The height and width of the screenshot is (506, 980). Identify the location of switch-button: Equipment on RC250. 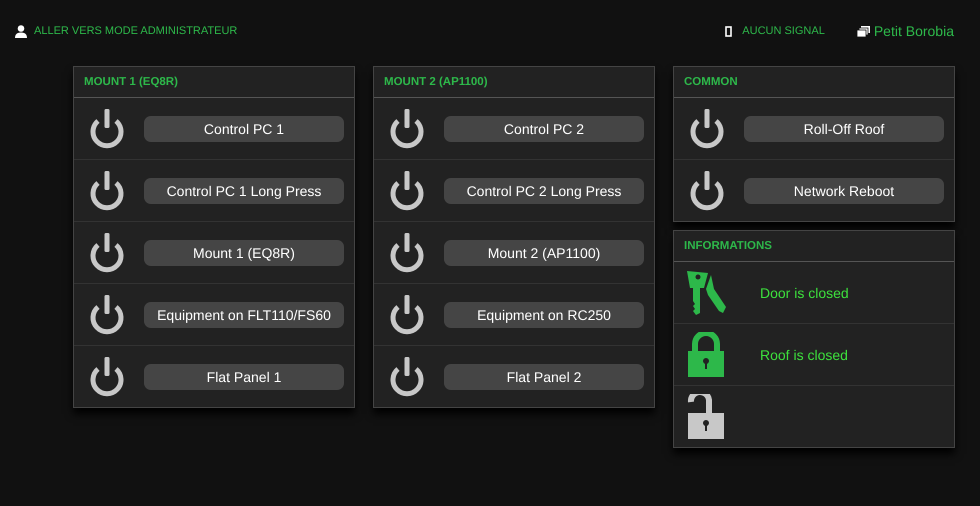
(544, 315).